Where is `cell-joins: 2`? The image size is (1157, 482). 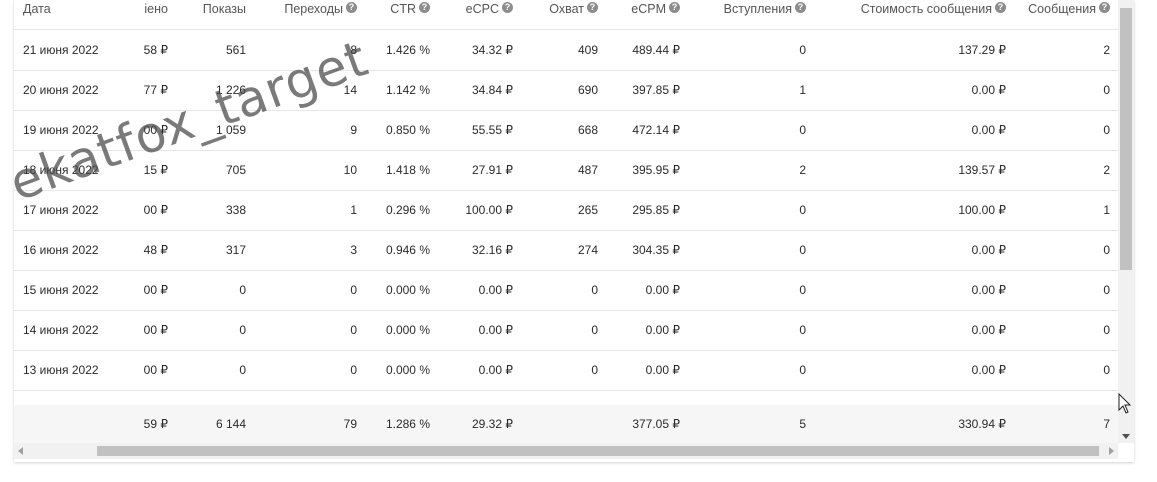 cell-joins: 2 is located at coordinates (802, 170).